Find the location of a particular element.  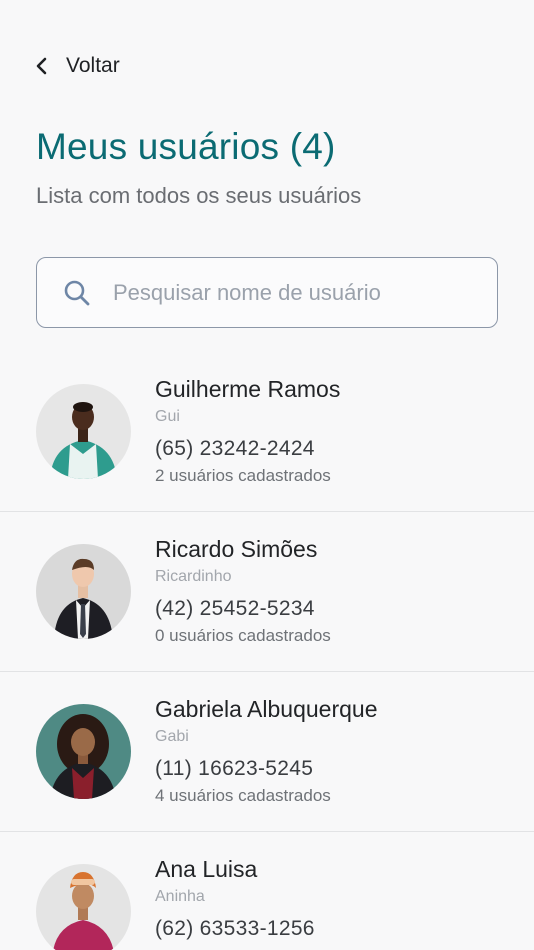

user-nickname: Aninha is located at coordinates (180, 896).